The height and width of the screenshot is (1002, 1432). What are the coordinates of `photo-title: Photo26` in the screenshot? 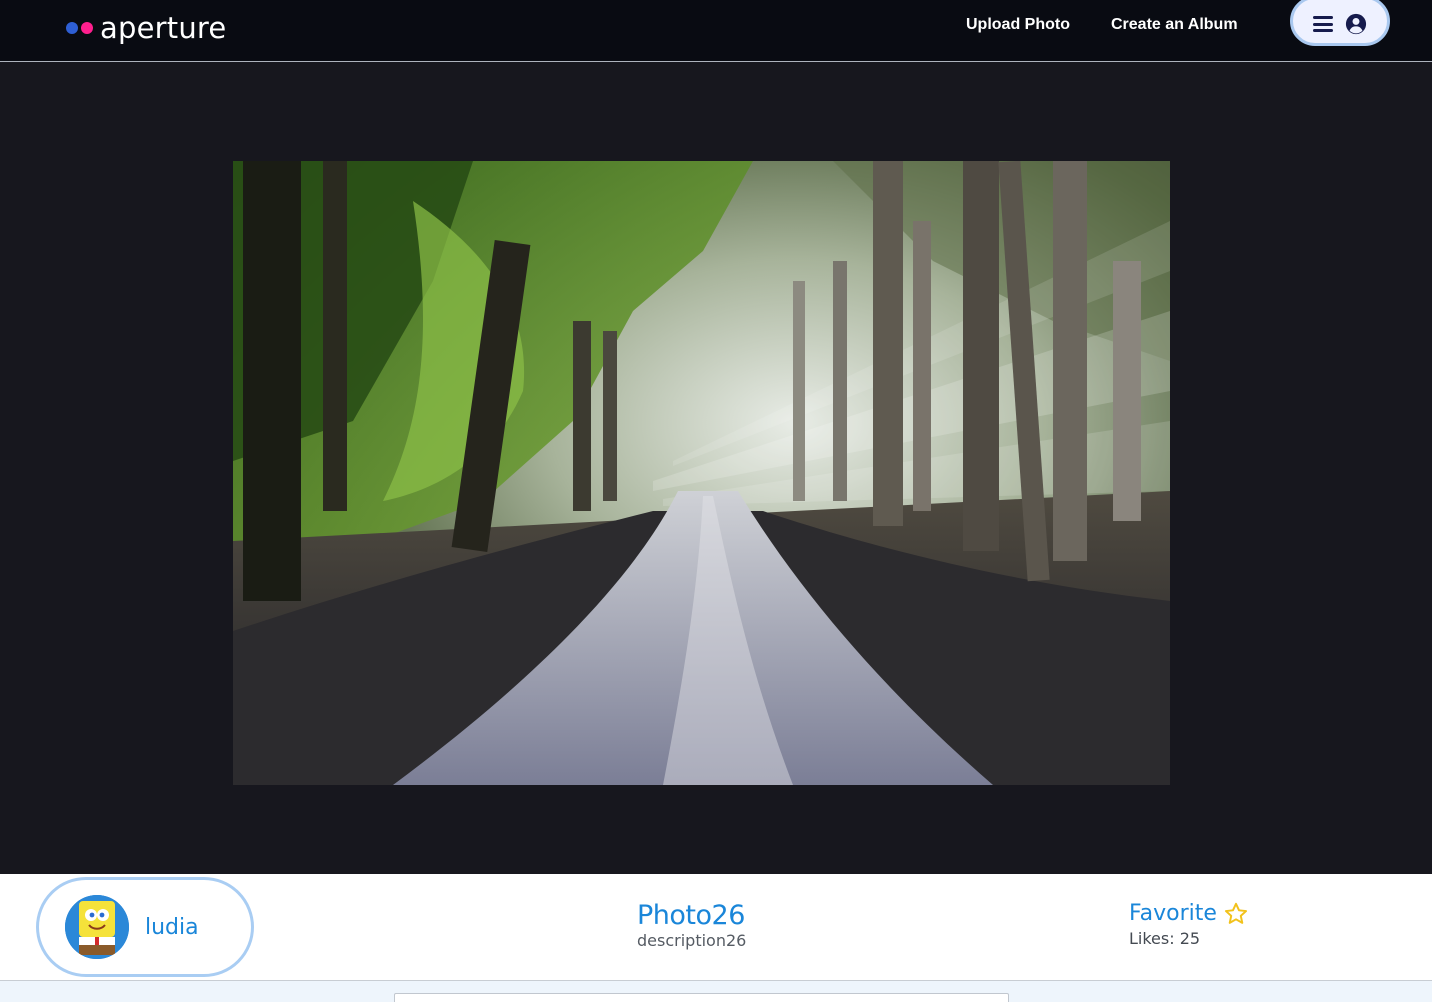 It's located at (691, 915).